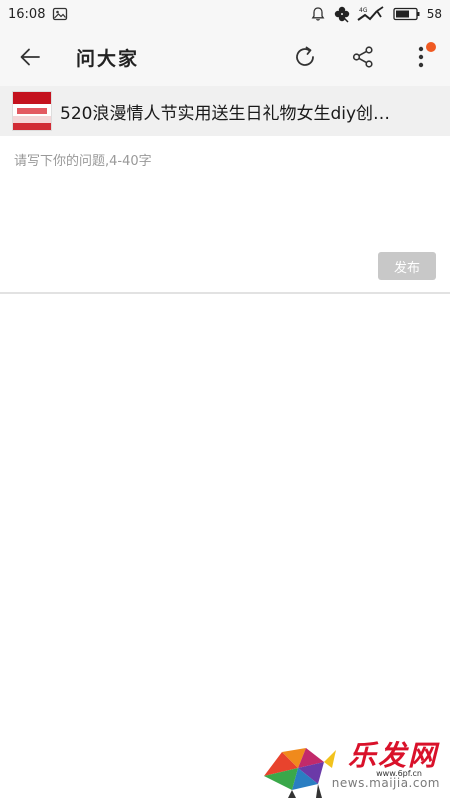 Image resolution: width=450 pixels, height=800 pixels. I want to click on article-thumbnail, so click(32, 111).